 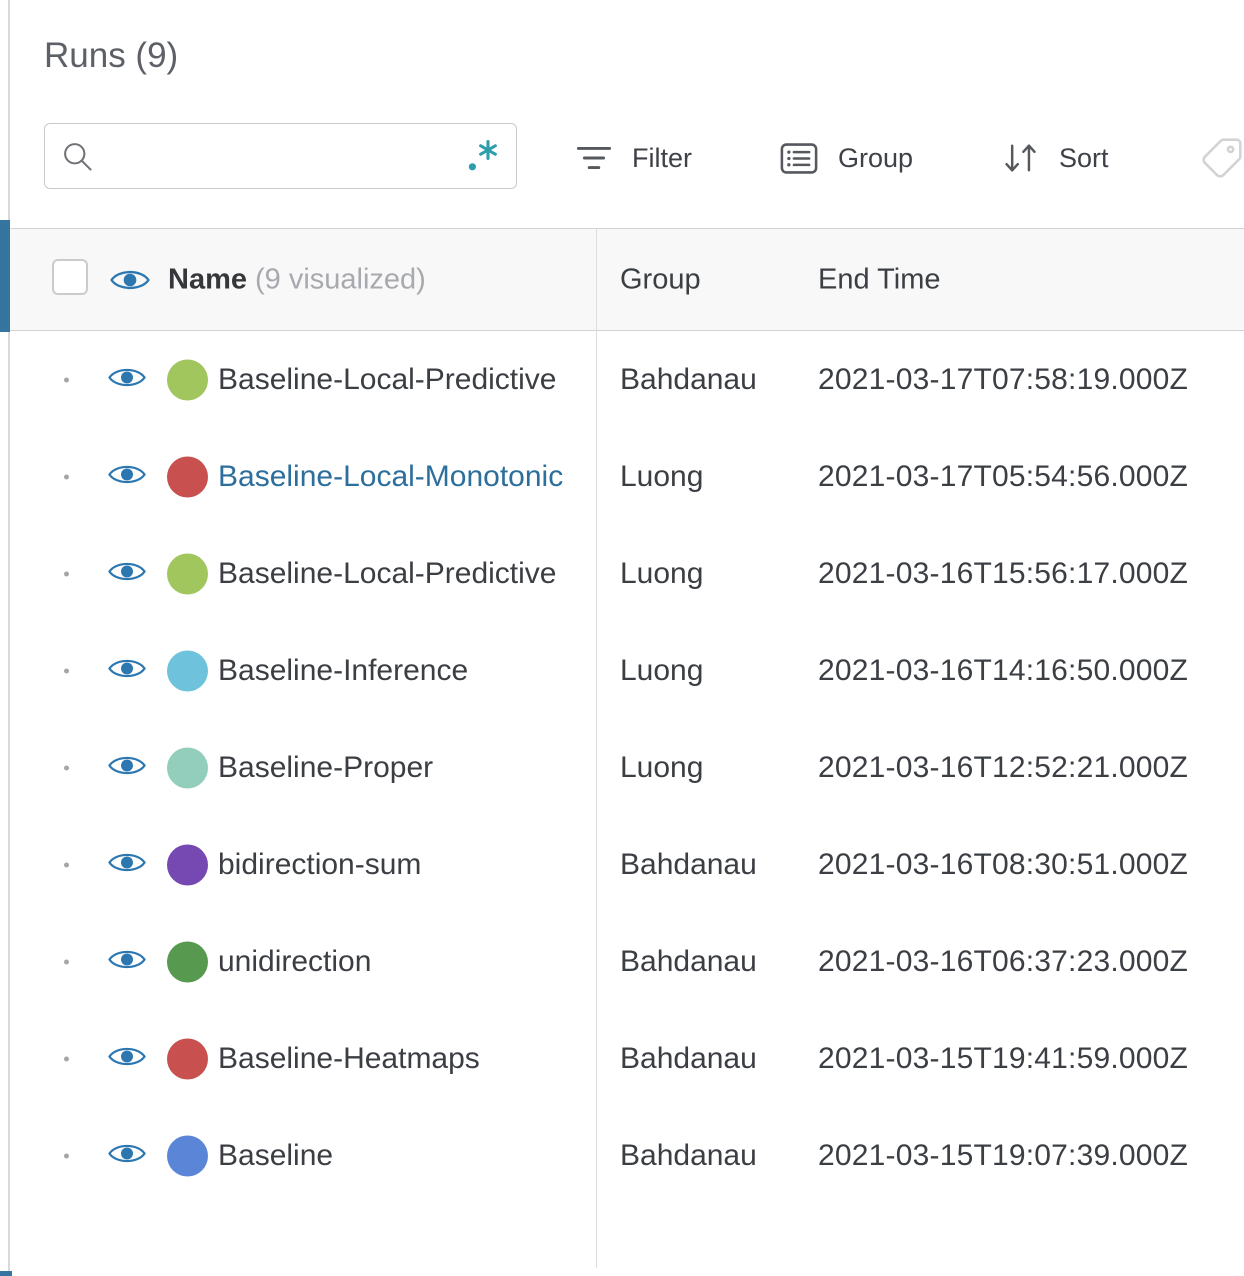 What do you see at coordinates (319, 865) in the screenshot?
I see `run-name: bidirection-sum` at bounding box center [319, 865].